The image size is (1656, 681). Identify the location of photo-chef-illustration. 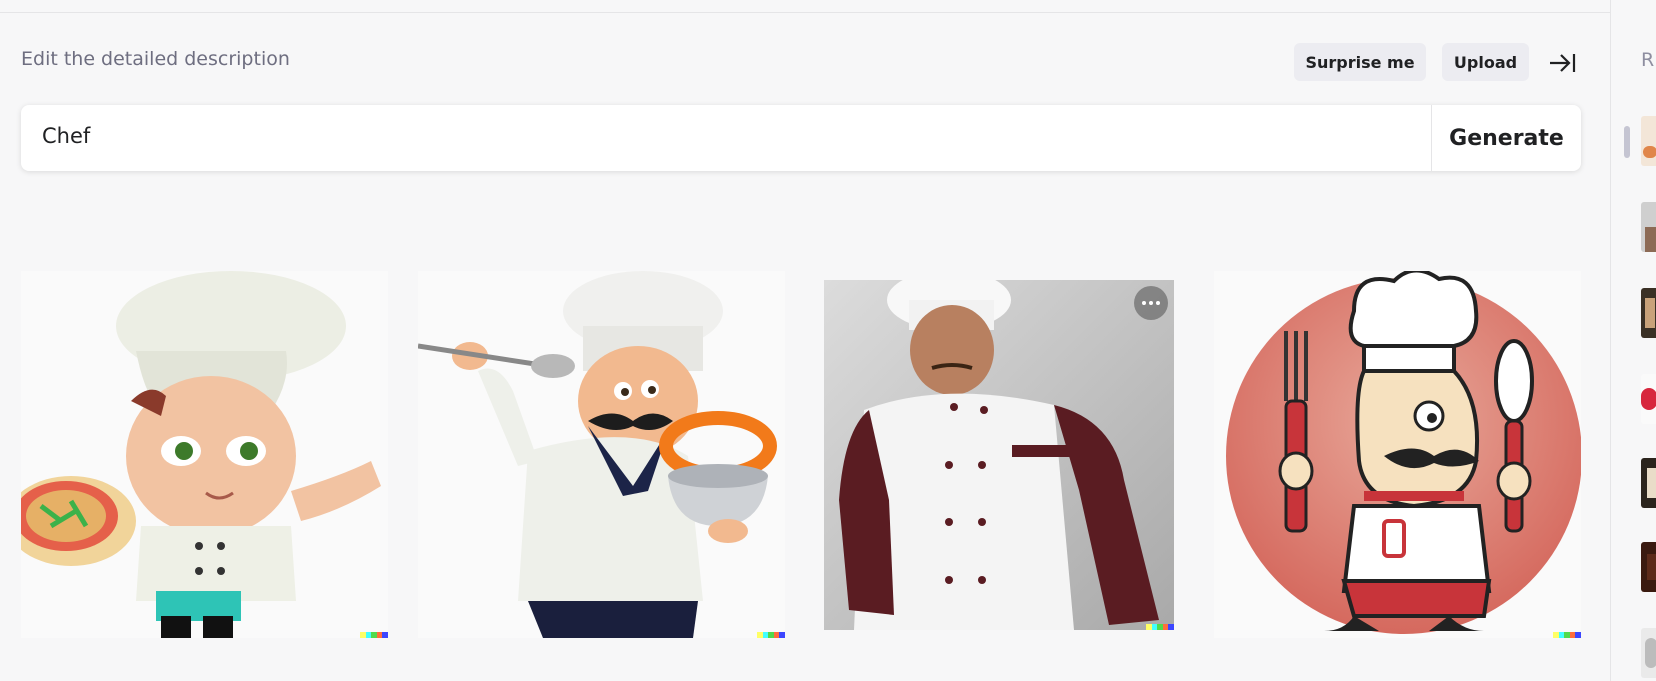
(999, 455).